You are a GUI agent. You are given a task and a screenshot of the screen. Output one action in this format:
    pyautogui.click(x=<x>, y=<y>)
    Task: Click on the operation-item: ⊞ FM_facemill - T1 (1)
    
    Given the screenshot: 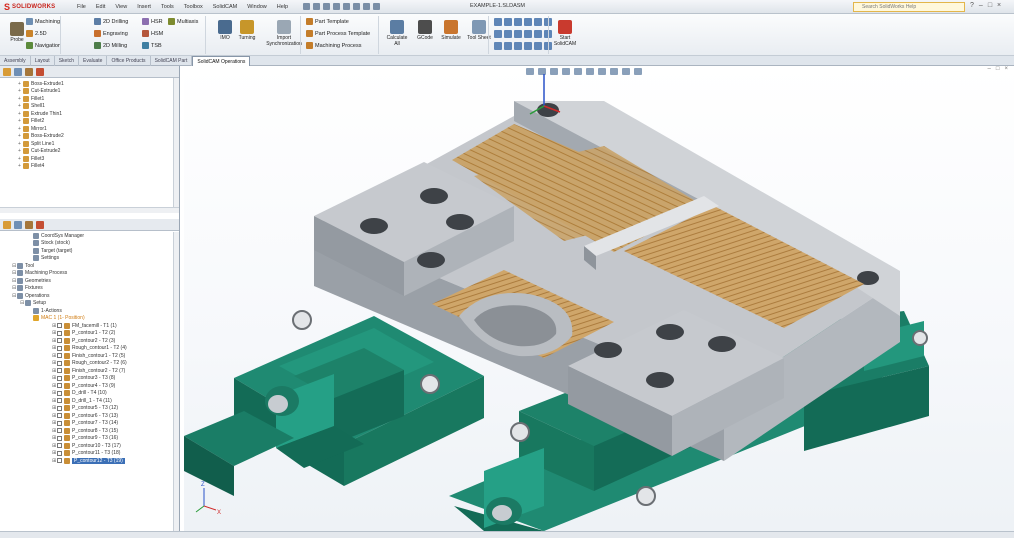 What is the action you would take?
    pyautogui.click(x=88, y=326)
    